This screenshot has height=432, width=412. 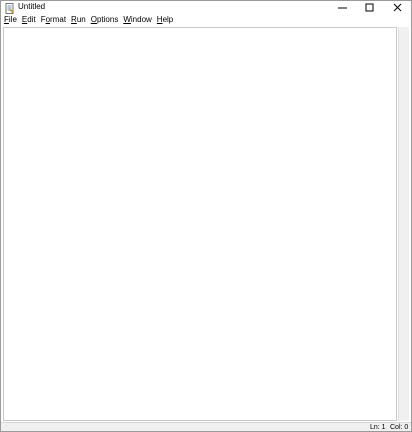 What do you see at coordinates (165, 20) in the screenshot?
I see `menu-help: Help` at bounding box center [165, 20].